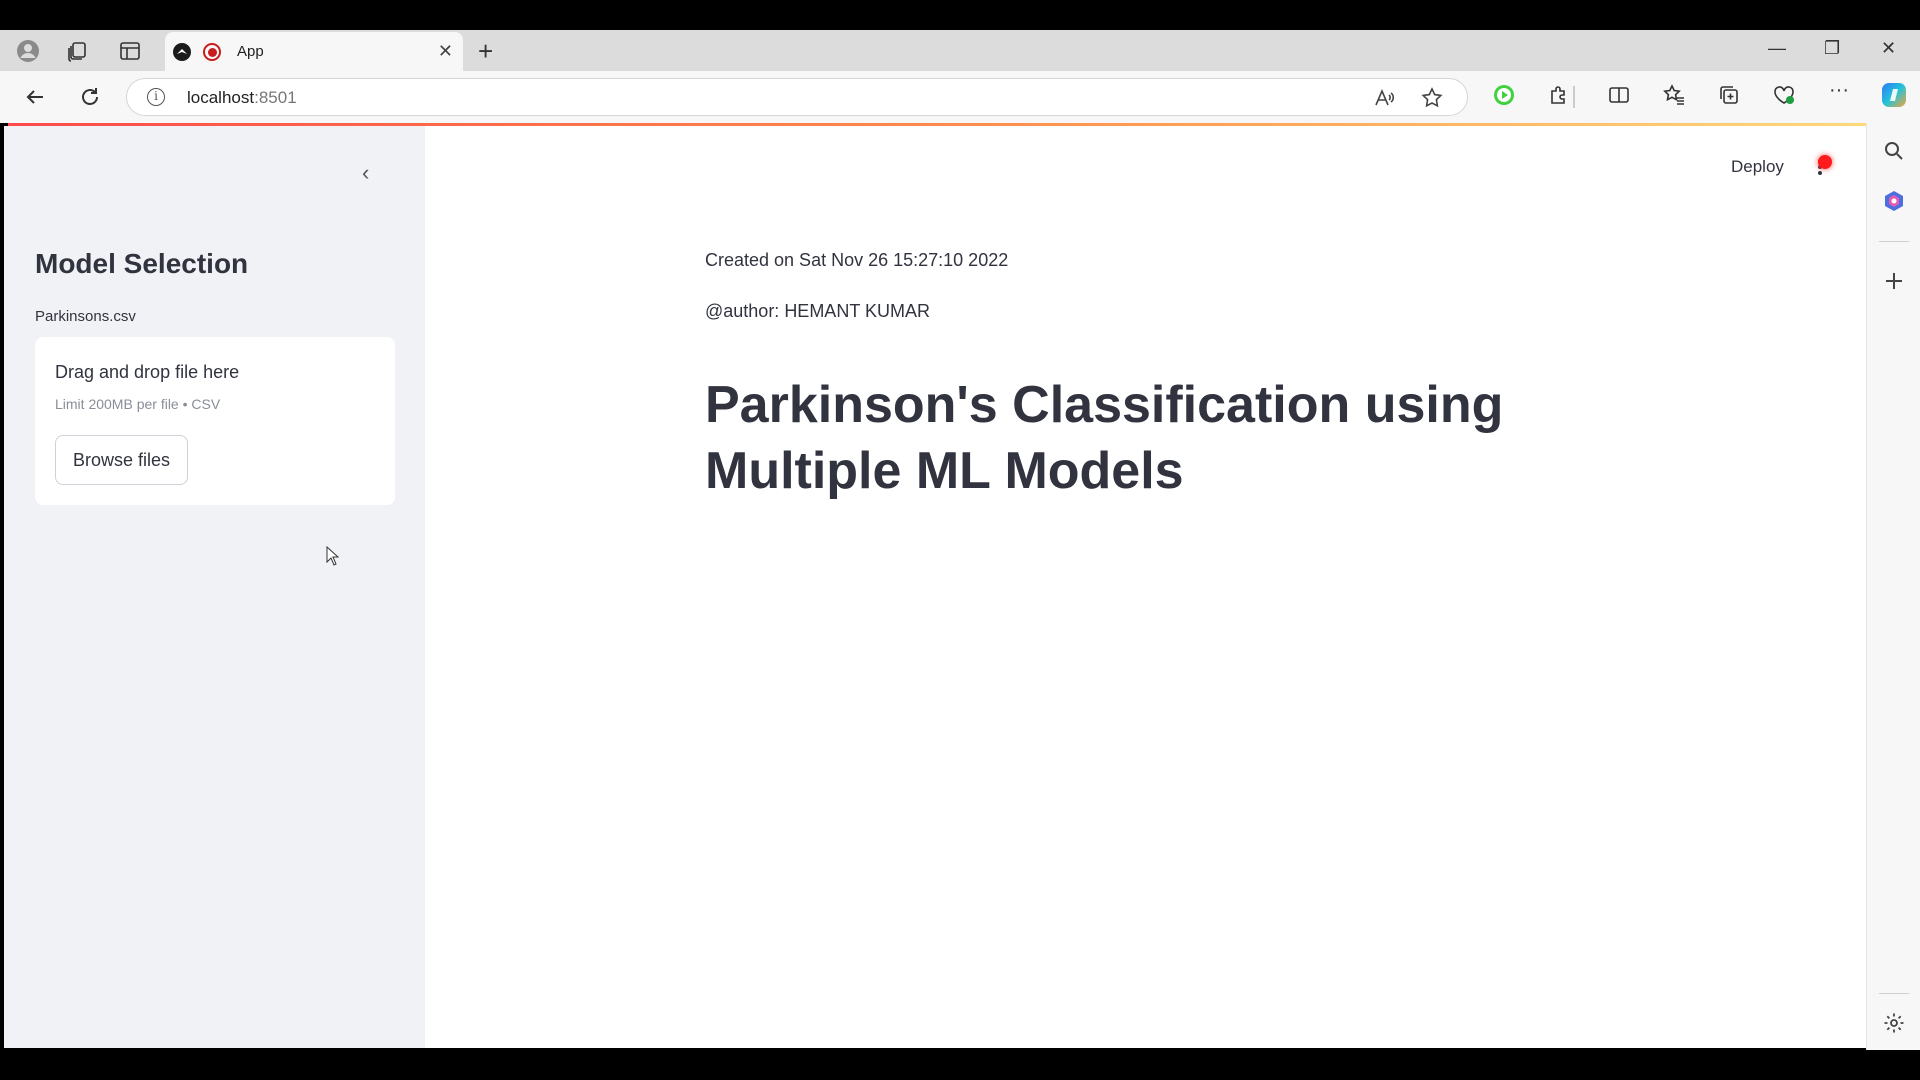 The width and height of the screenshot is (1920, 1080). What do you see at coordinates (121, 460) in the screenshot?
I see `browse-files-button: Browse files` at bounding box center [121, 460].